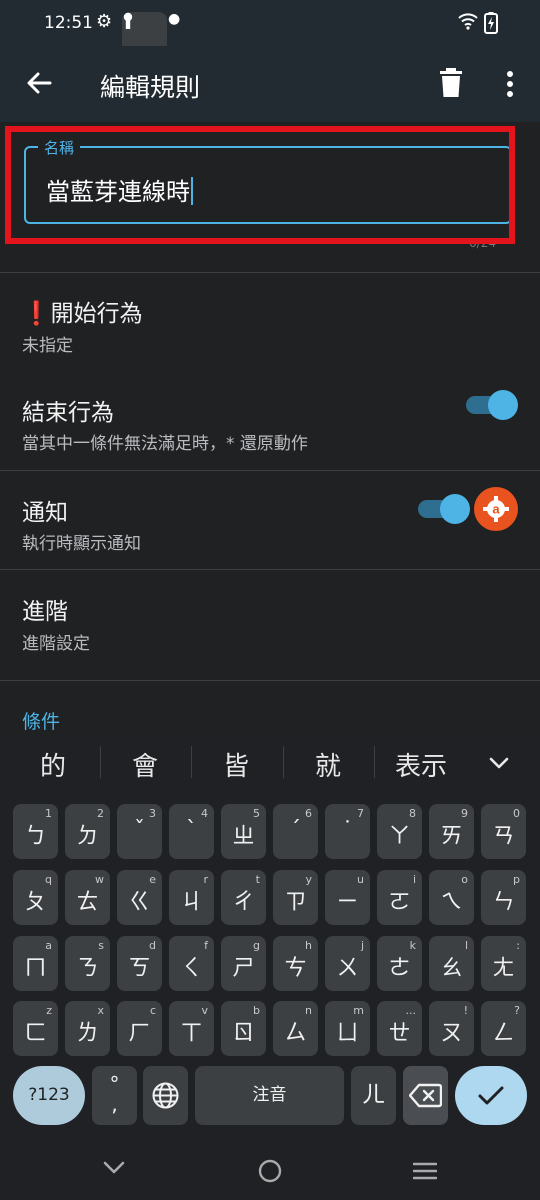 The image size is (540, 1200). I want to click on key-ㄉ: ㄉ2, so click(87, 831).